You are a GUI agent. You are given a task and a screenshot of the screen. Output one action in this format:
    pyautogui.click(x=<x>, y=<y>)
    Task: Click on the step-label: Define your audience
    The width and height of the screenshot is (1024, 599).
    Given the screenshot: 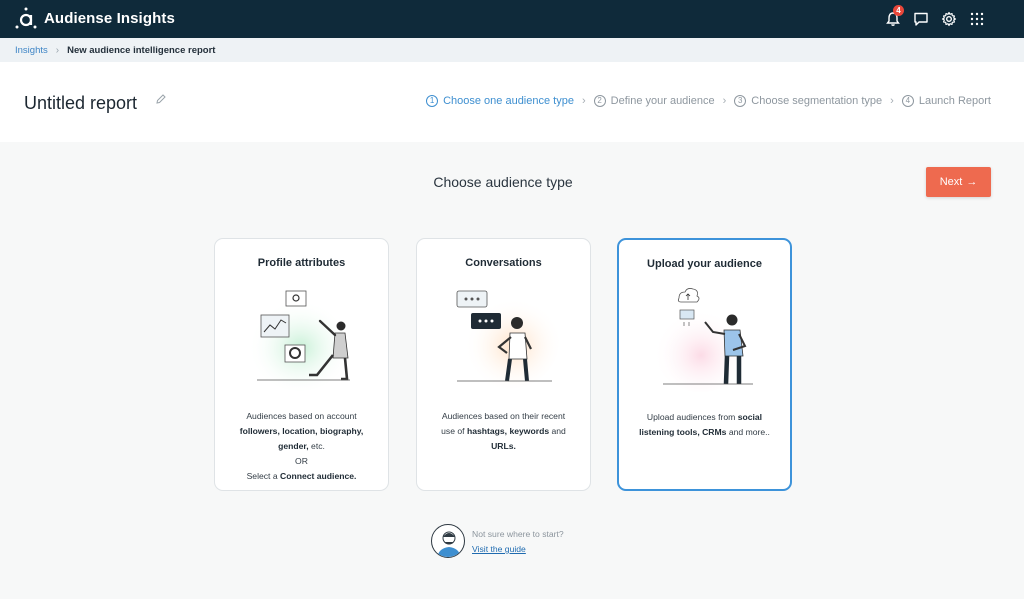 What is the action you would take?
    pyautogui.click(x=662, y=101)
    